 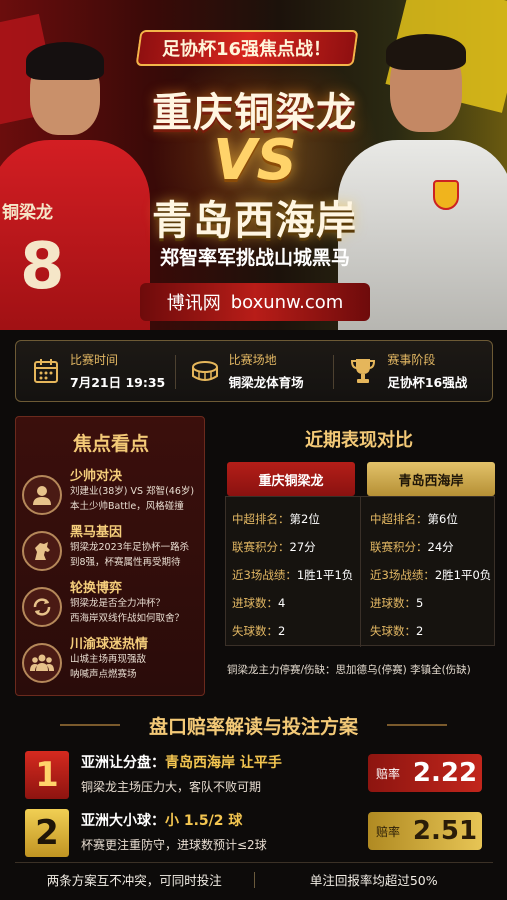 I want to click on info-time-label: 比赛时间, so click(x=94, y=360).